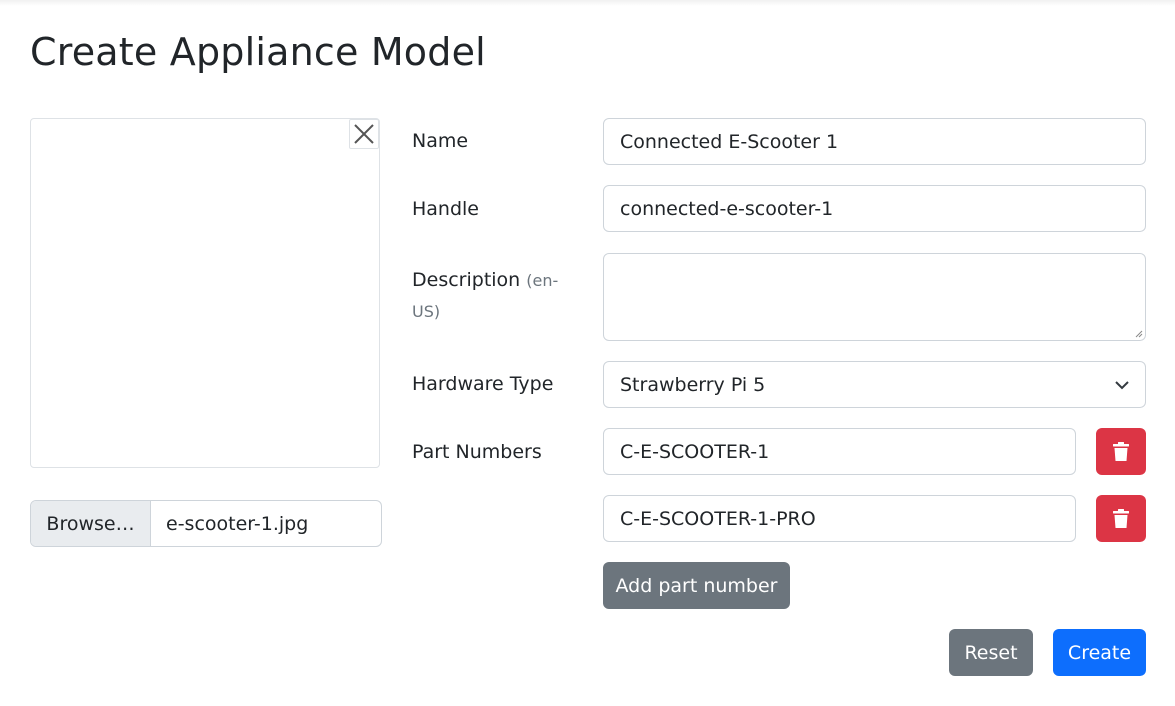 Image resolution: width=1175 pixels, height=706 pixels. What do you see at coordinates (696, 585) in the screenshot?
I see `add-part-number-button: Add part number` at bounding box center [696, 585].